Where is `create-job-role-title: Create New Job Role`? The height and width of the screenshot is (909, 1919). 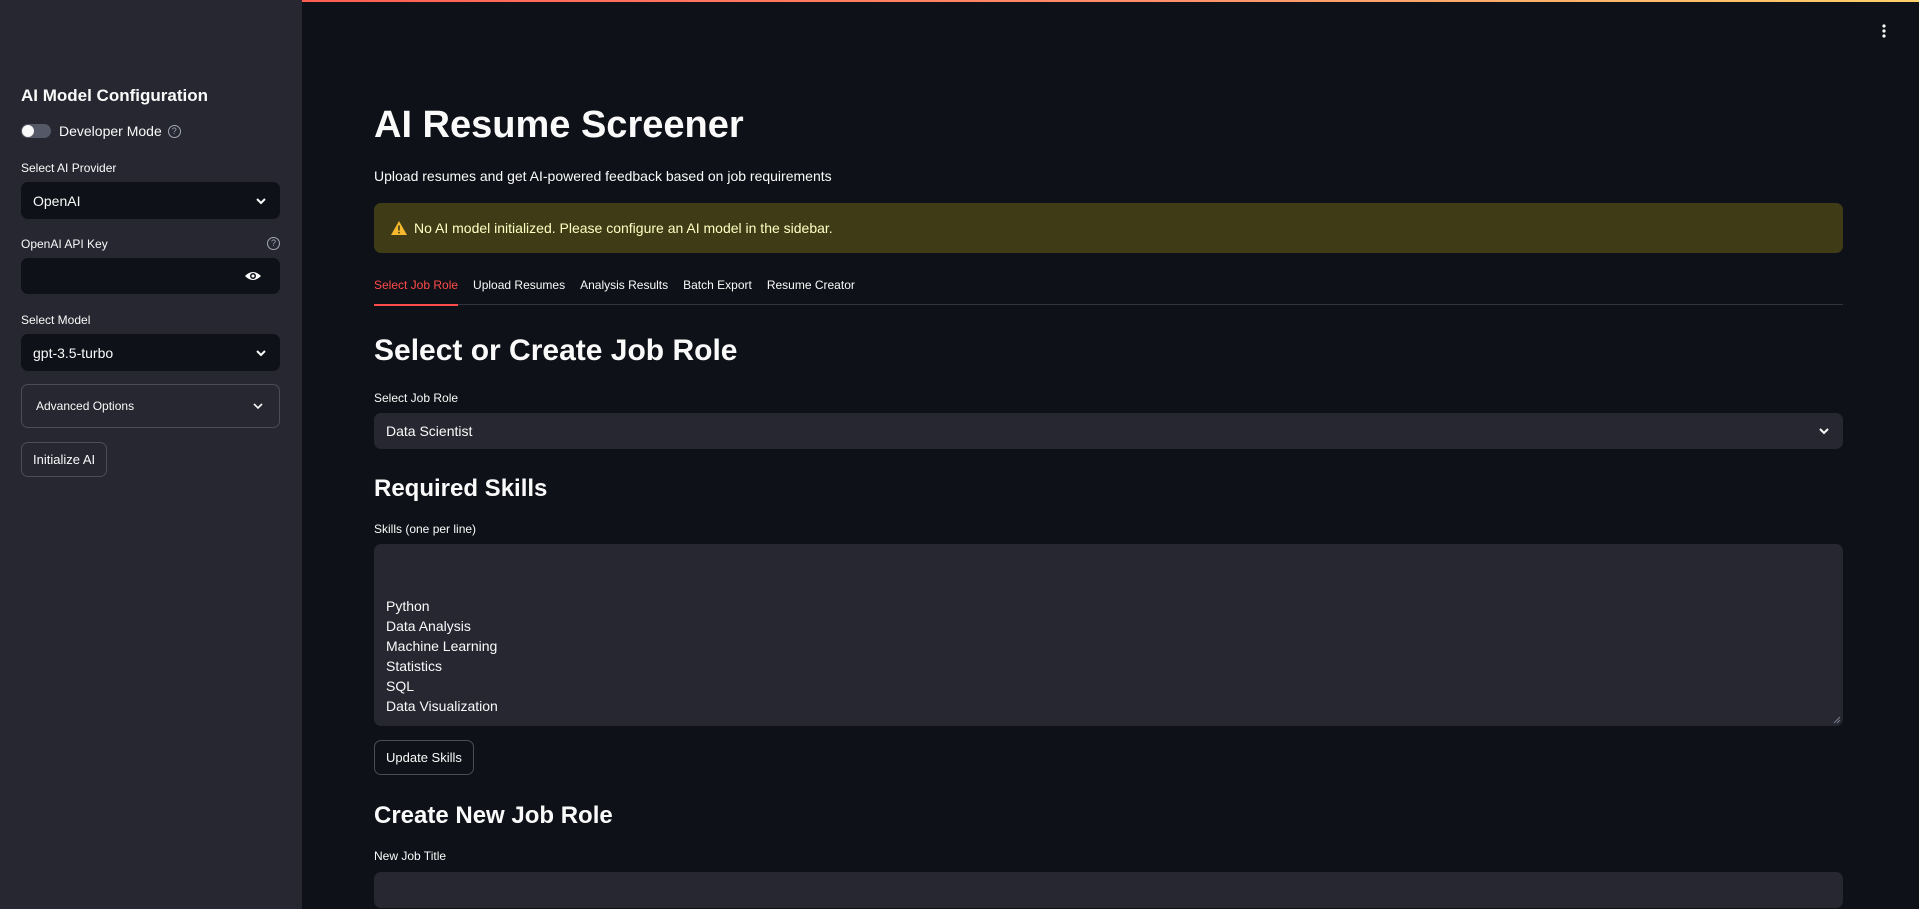 create-job-role-title: Create New Job Role is located at coordinates (493, 815).